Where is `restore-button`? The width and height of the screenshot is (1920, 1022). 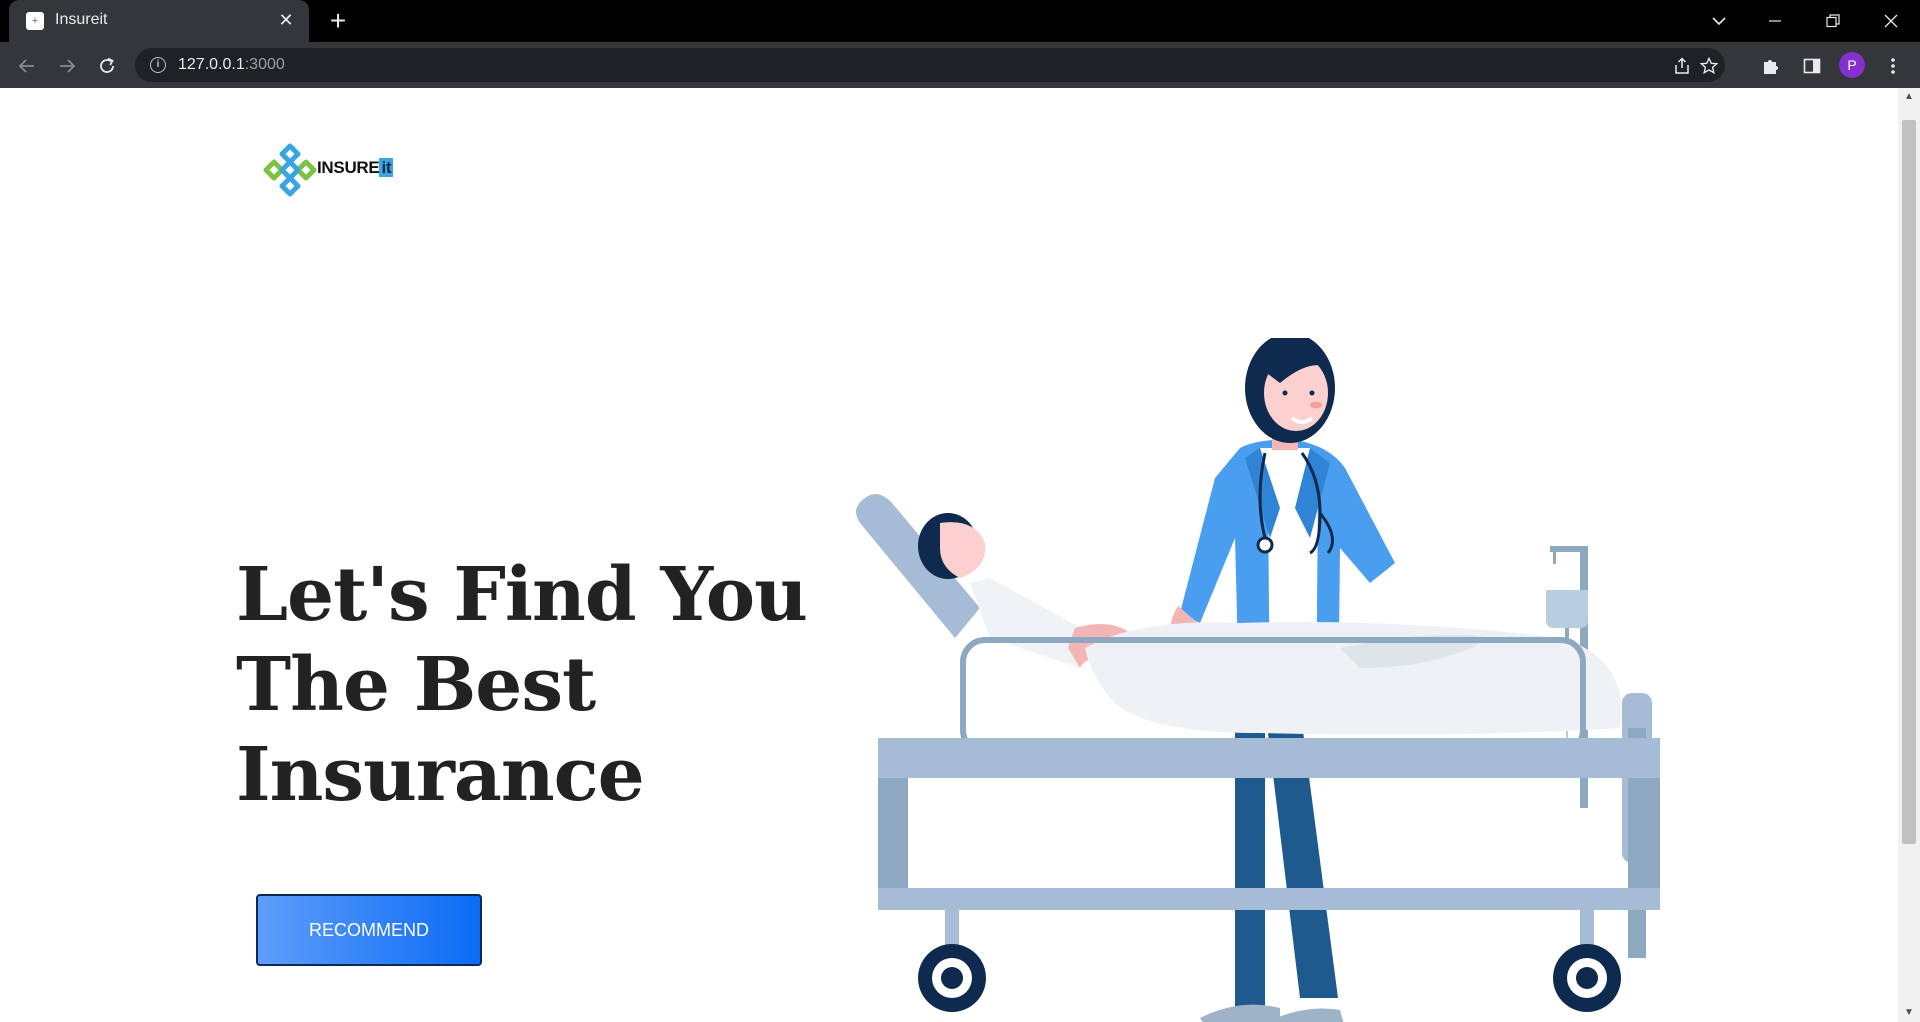 restore-button is located at coordinates (1833, 20).